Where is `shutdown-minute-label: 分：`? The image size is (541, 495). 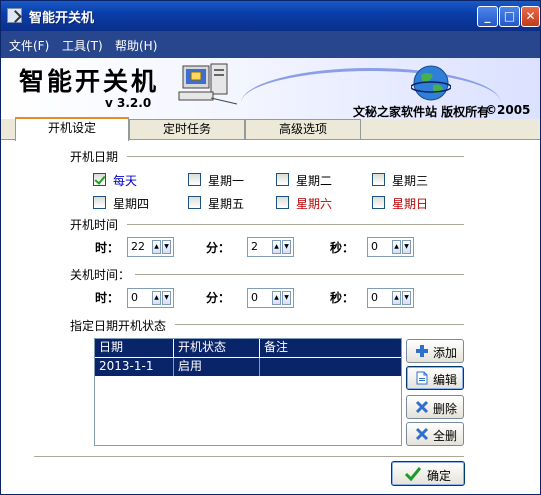 shutdown-minute-label: 分： is located at coordinates (218, 298).